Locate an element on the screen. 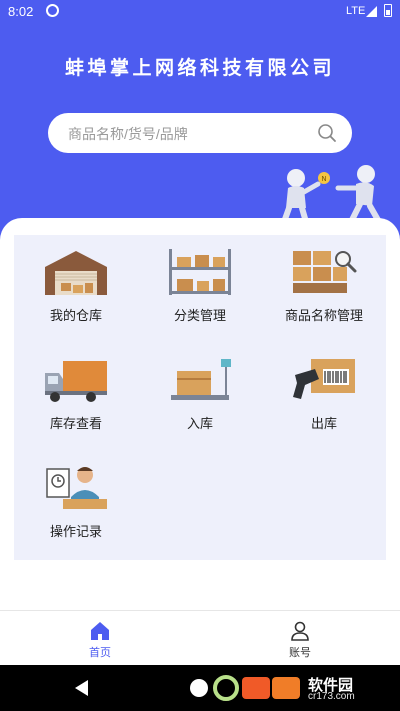  menu-item-goods-name: 商品名称管理 is located at coordinates (324, 289).